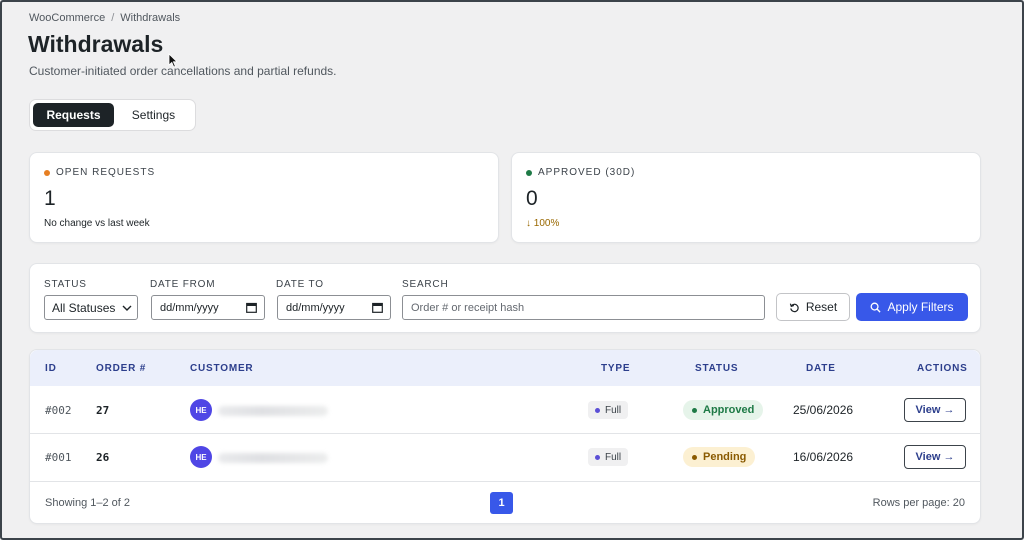 The width and height of the screenshot is (1024, 540). Describe the element at coordinates (725, 457) in the screenshot. I see `status-badge-text: Pending` at that location.